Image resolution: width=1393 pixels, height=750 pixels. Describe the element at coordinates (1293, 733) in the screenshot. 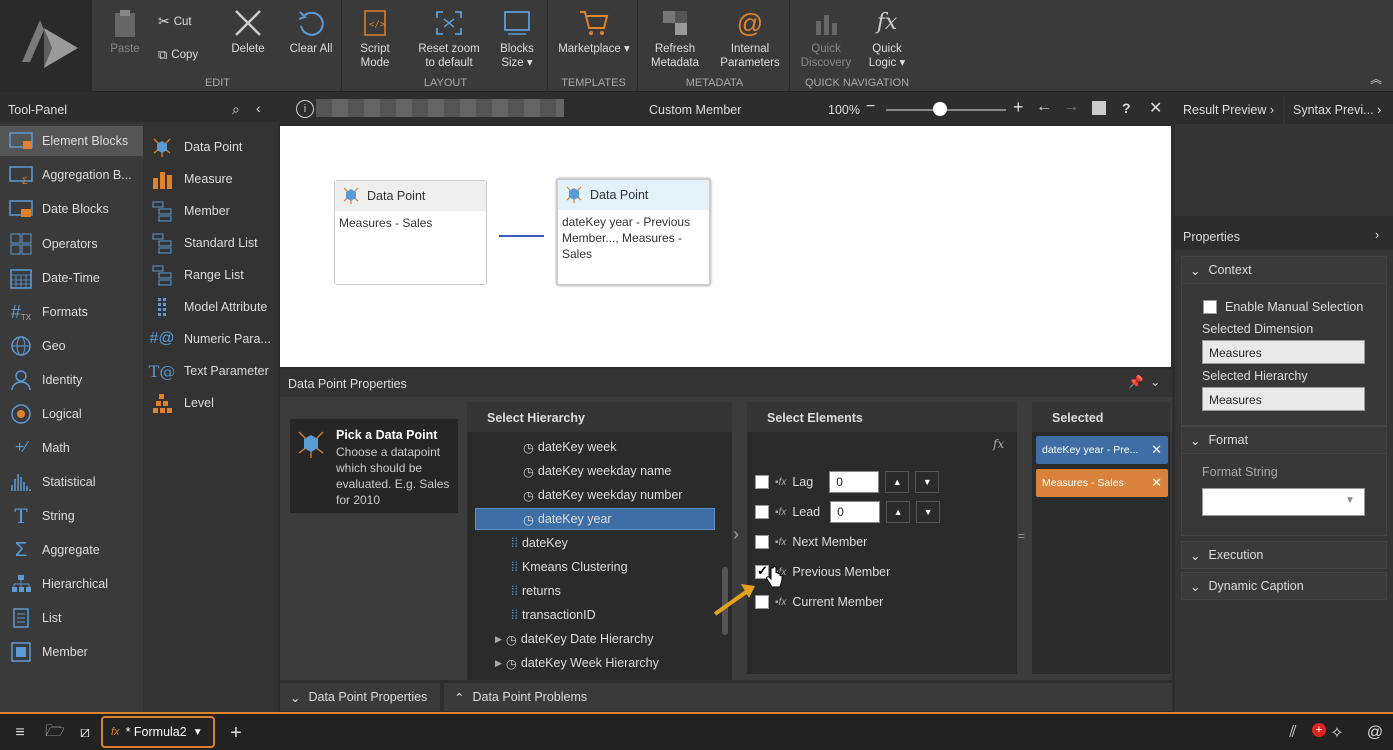

I see `brush-icon: ⫽` at that location.